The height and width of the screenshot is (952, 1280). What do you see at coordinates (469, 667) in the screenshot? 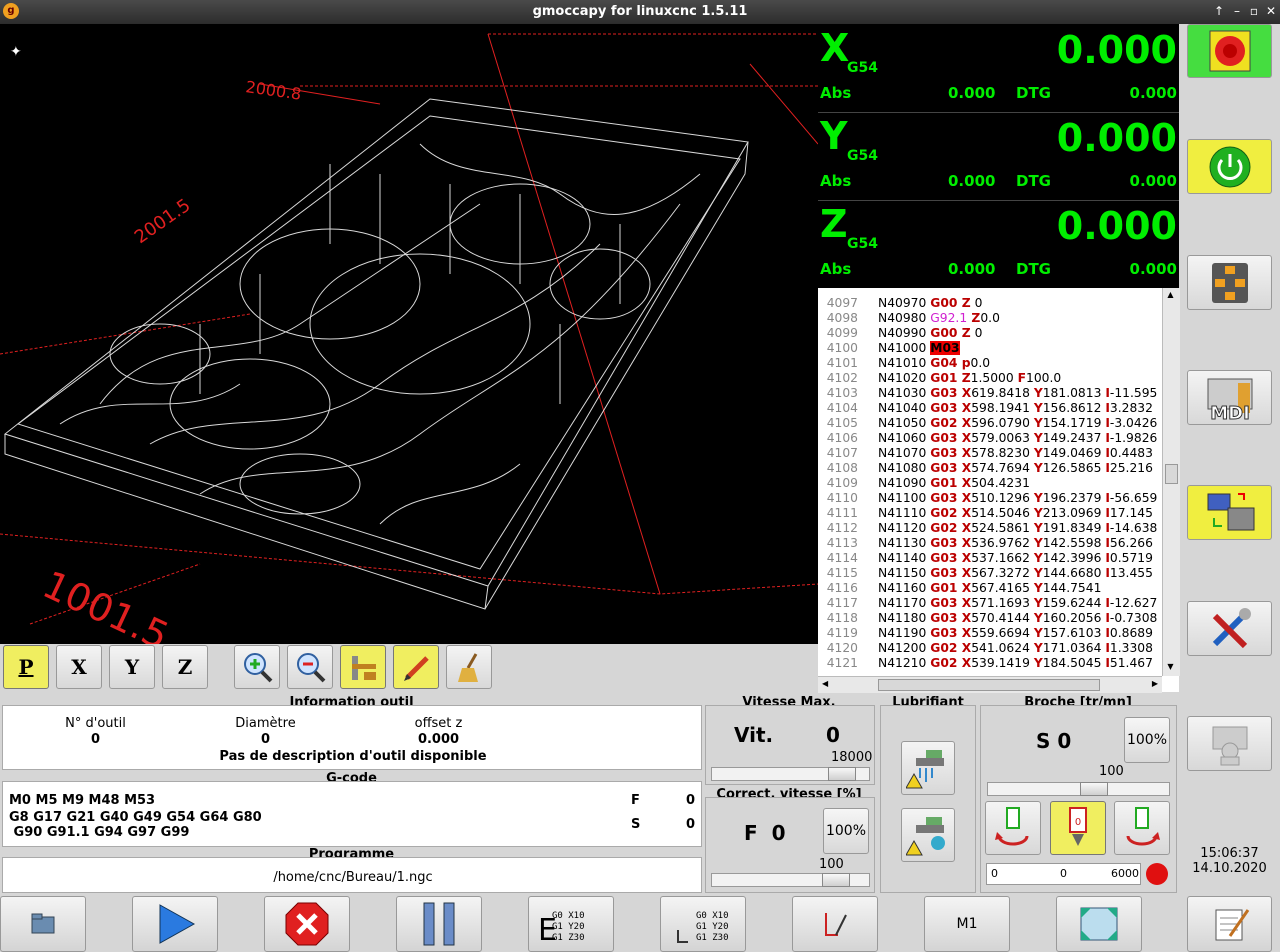
I see `clear-plot-button` at bounding box center [469, 667].